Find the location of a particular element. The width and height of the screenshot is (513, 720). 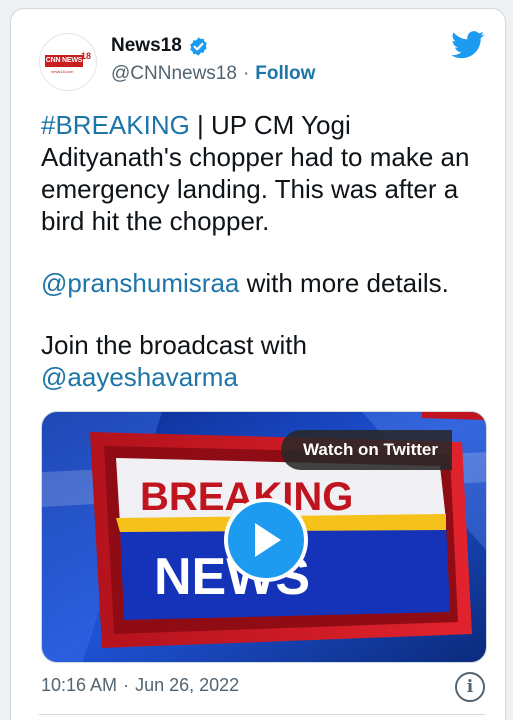

play-button is located at coordinates (266, 540).